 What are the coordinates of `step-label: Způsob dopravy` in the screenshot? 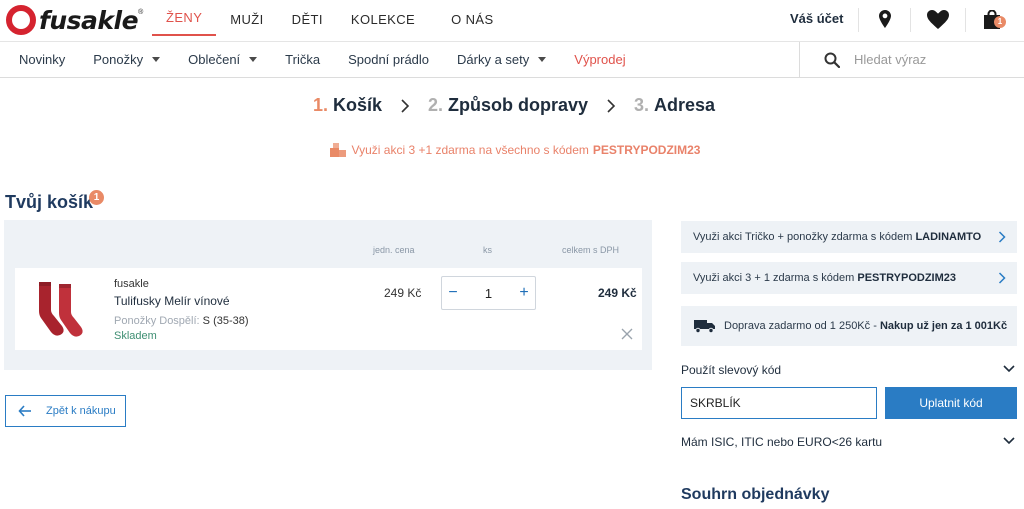 It's located at (518, 105).